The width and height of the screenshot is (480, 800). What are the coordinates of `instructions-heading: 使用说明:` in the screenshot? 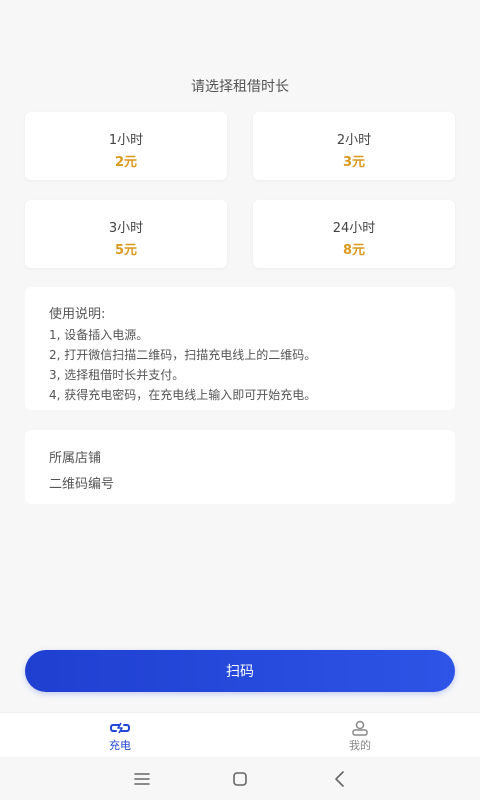 It's located at (77, 314).